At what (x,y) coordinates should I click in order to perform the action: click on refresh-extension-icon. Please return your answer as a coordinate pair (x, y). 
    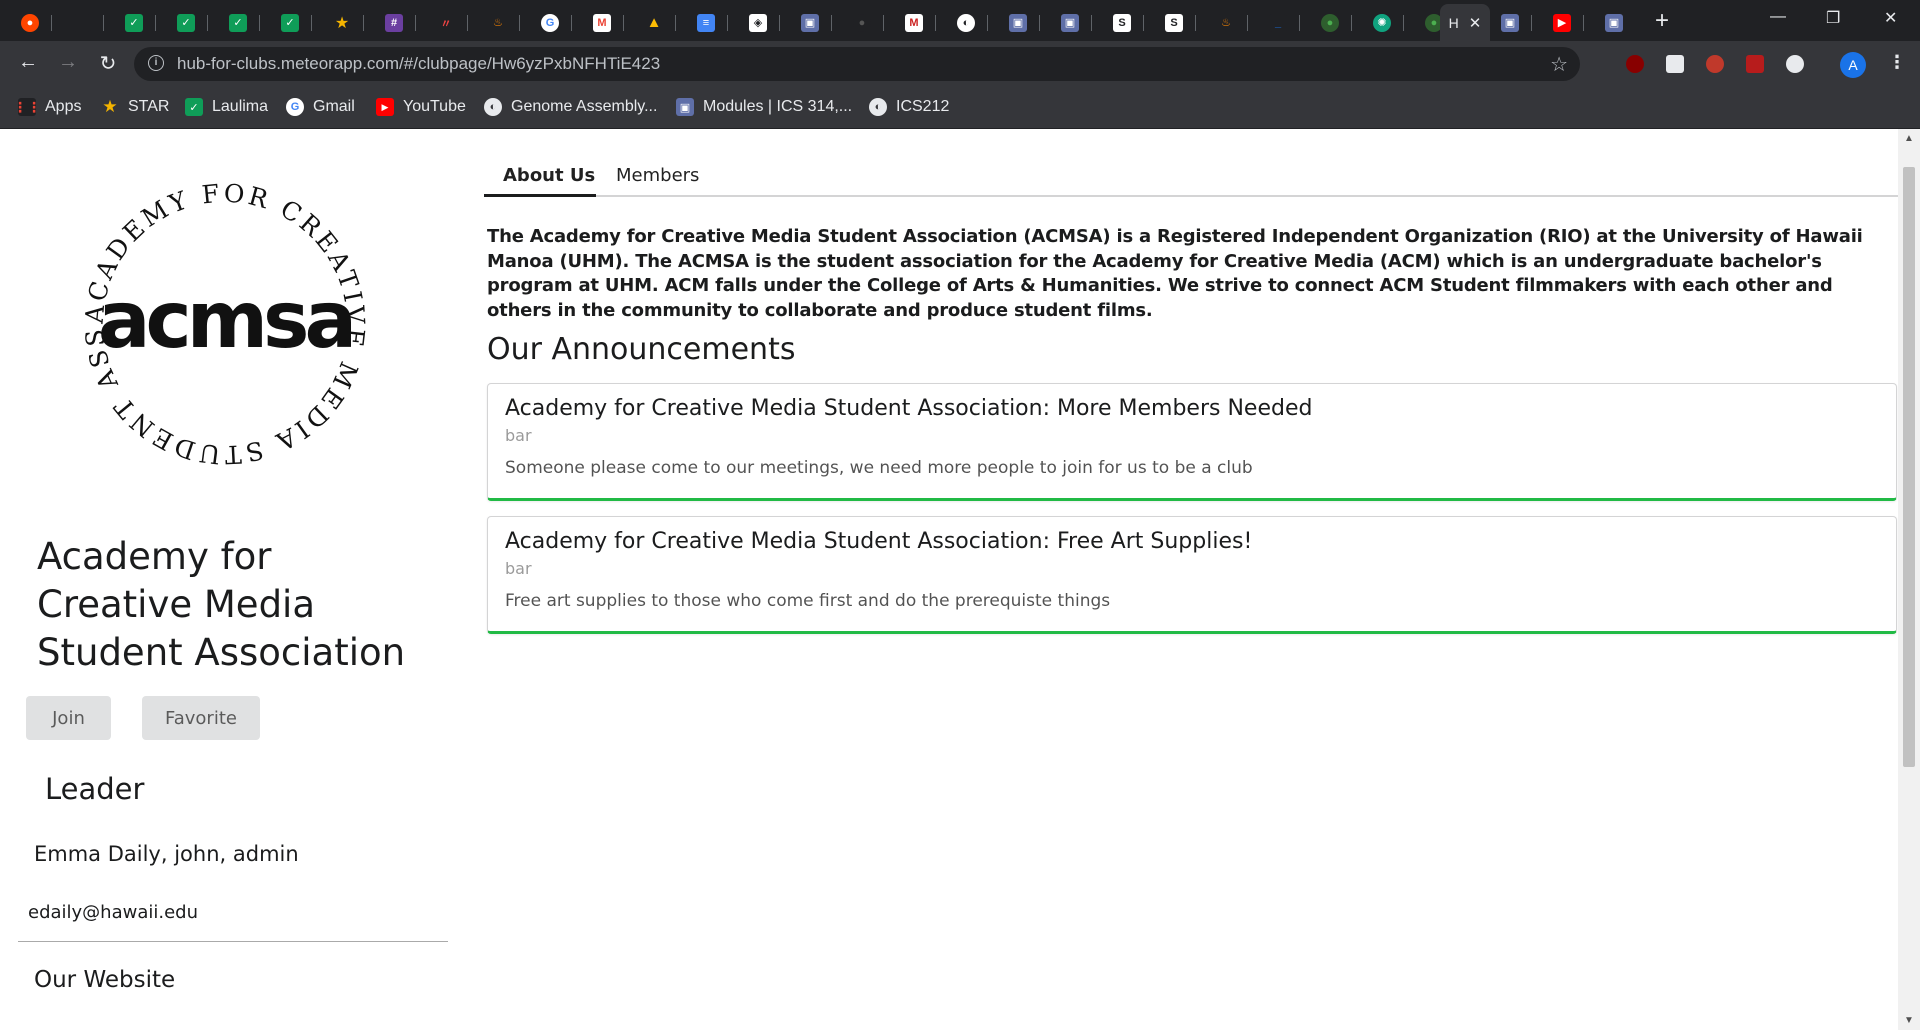
    Looking at the image, I should click on (1795, 64).